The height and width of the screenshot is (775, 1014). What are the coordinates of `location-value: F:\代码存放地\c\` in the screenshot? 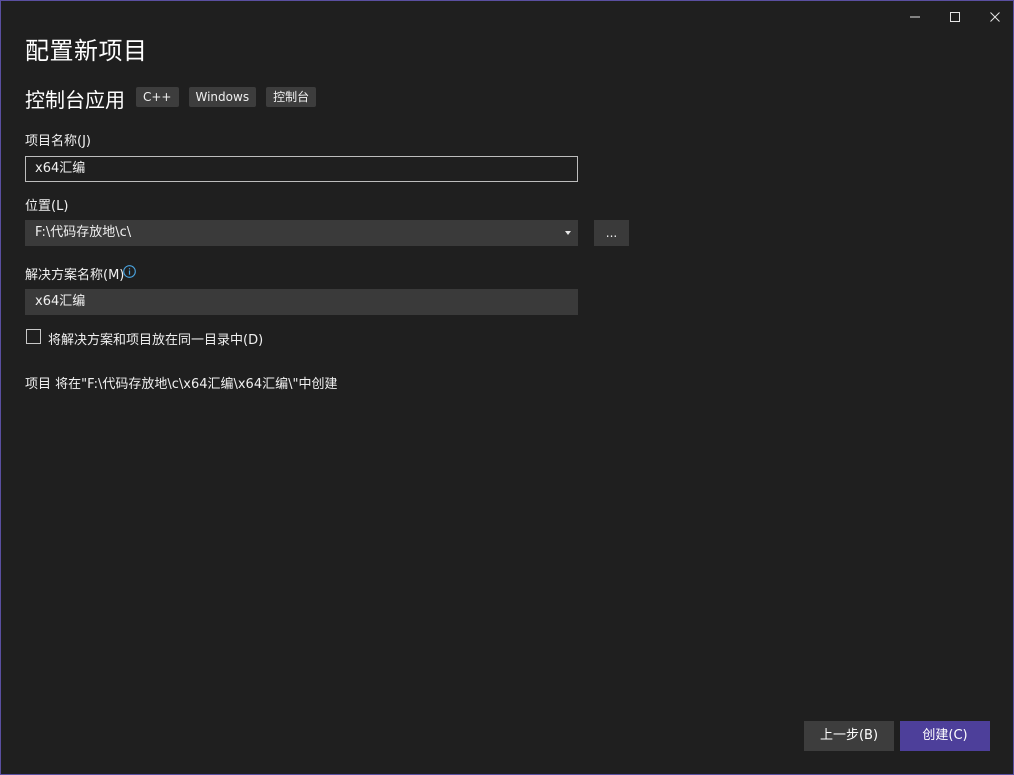 It's located at (83, 232).